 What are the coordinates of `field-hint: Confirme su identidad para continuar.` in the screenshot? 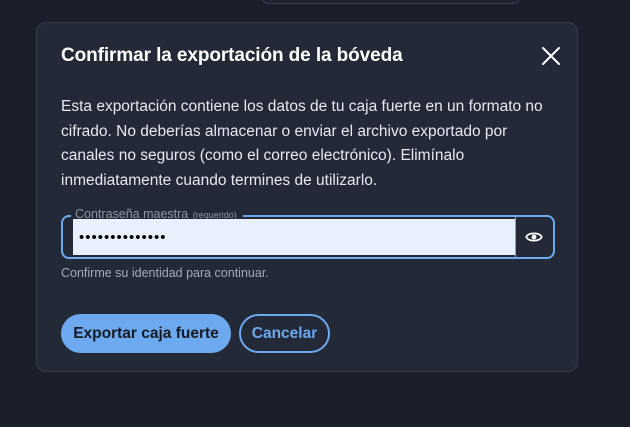 It's located at (165, 273).